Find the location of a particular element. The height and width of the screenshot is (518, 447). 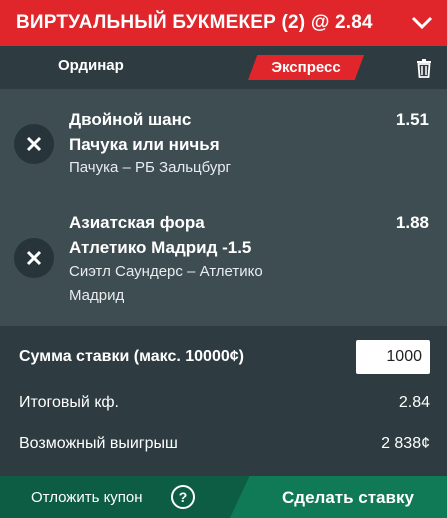

bet-type-tabs: Ординар Экспресс is located at coordinates (223, 67).